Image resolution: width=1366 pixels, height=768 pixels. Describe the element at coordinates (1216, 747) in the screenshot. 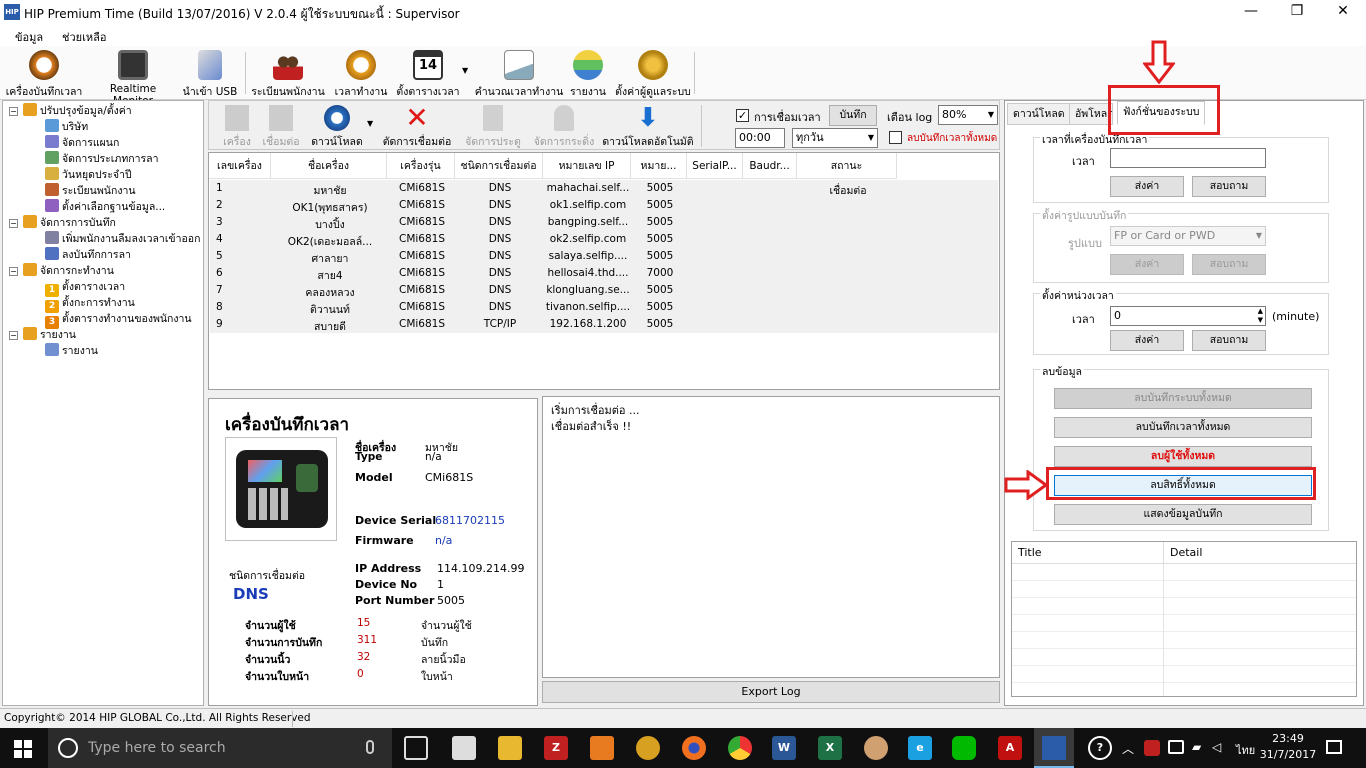

I see `volume-icon: ◁` at that location.